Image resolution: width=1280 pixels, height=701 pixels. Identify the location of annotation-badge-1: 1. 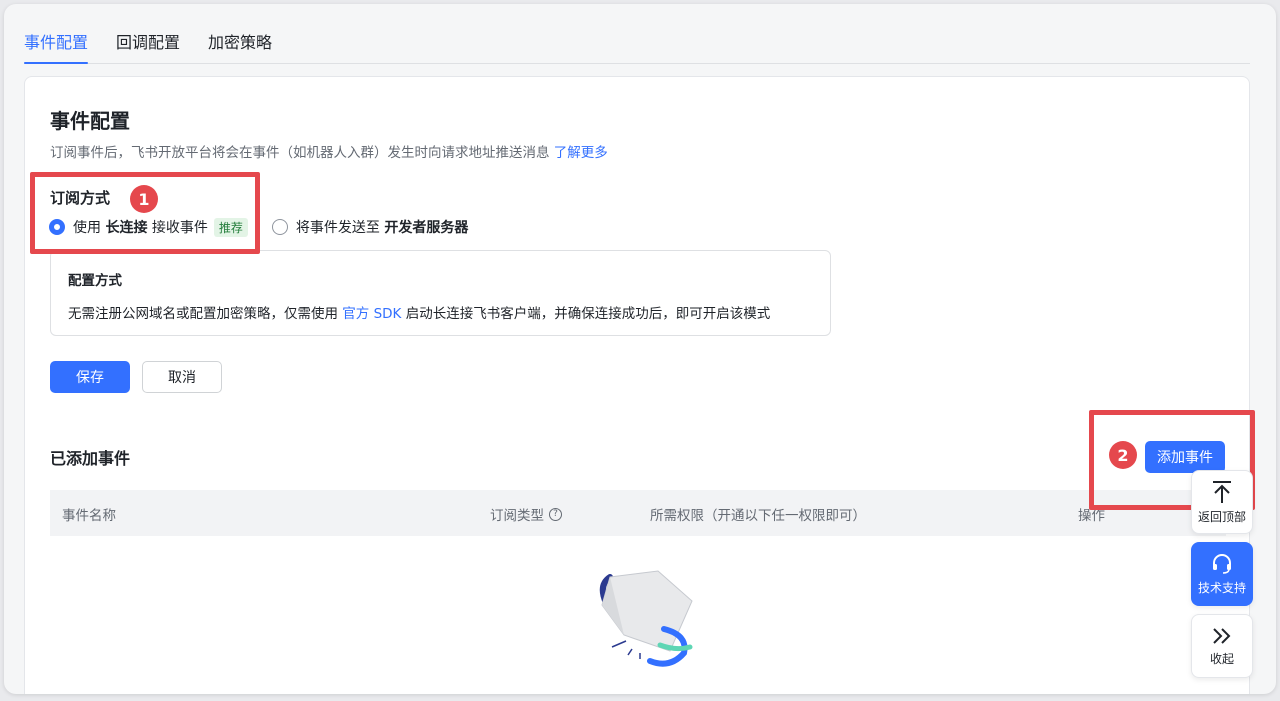
(144, 199).